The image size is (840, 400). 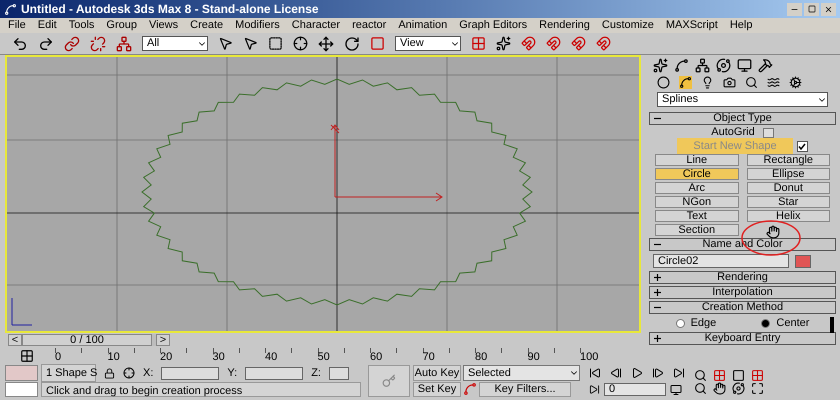 What do you see at coordinates (564, 25) in the screenshot?
I see `menu-item: Rendering` at bounding box center [564, 25].